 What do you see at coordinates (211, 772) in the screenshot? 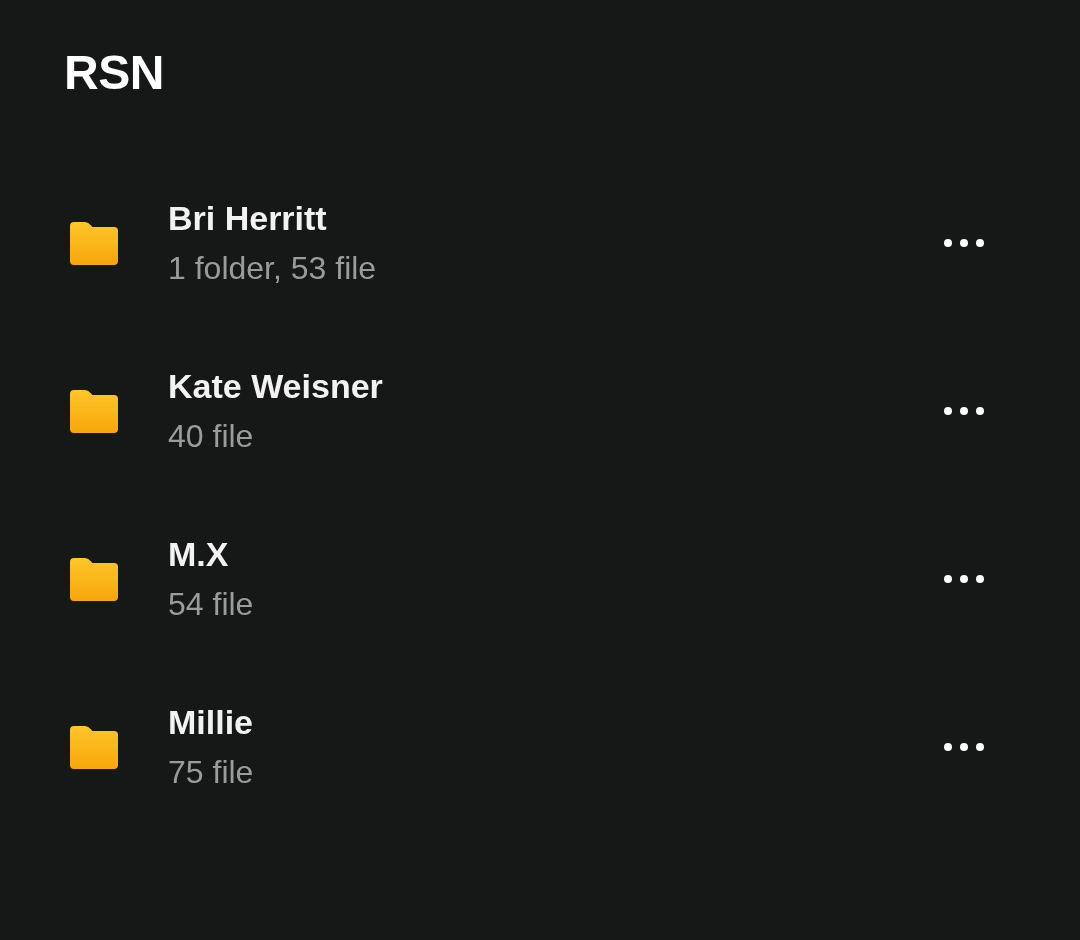
I see `folder-details: 75 file` at bounding box center [211, 772].